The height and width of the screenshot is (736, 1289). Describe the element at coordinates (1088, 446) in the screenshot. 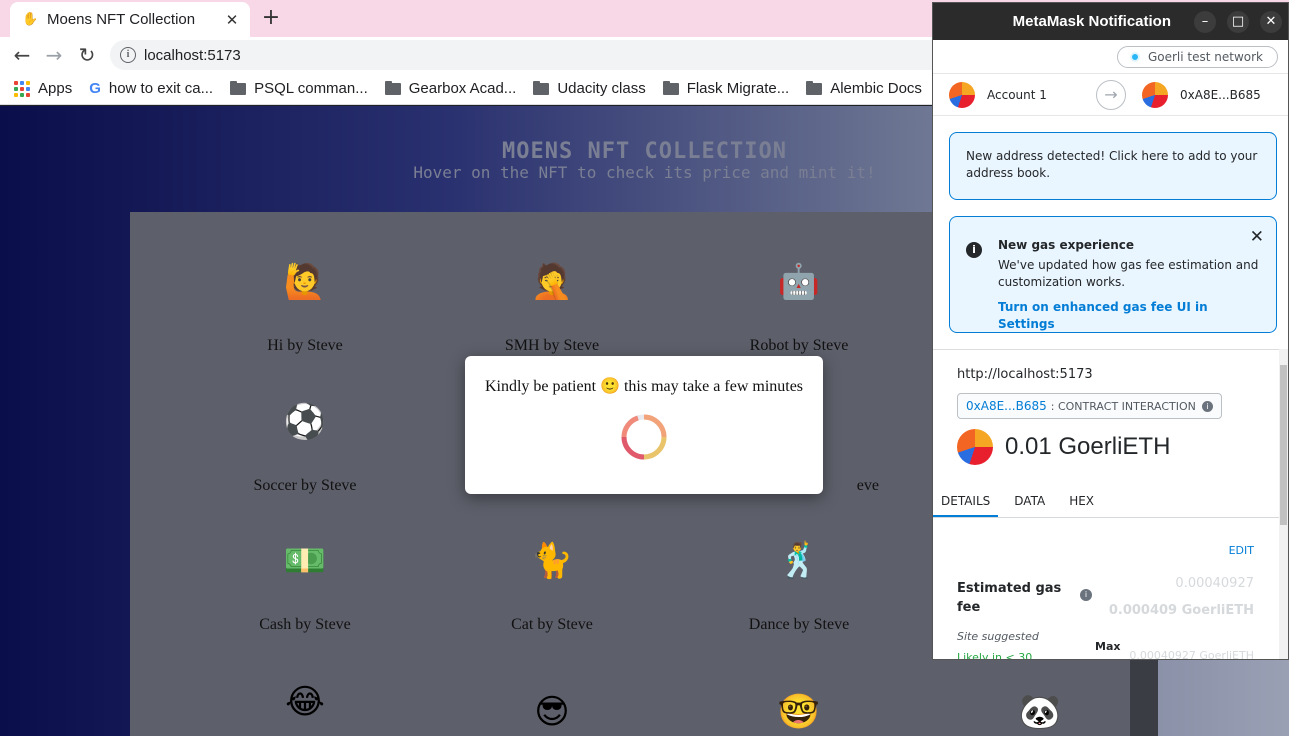

I see `amount-value: 0.01 GoerliETH` at that location.